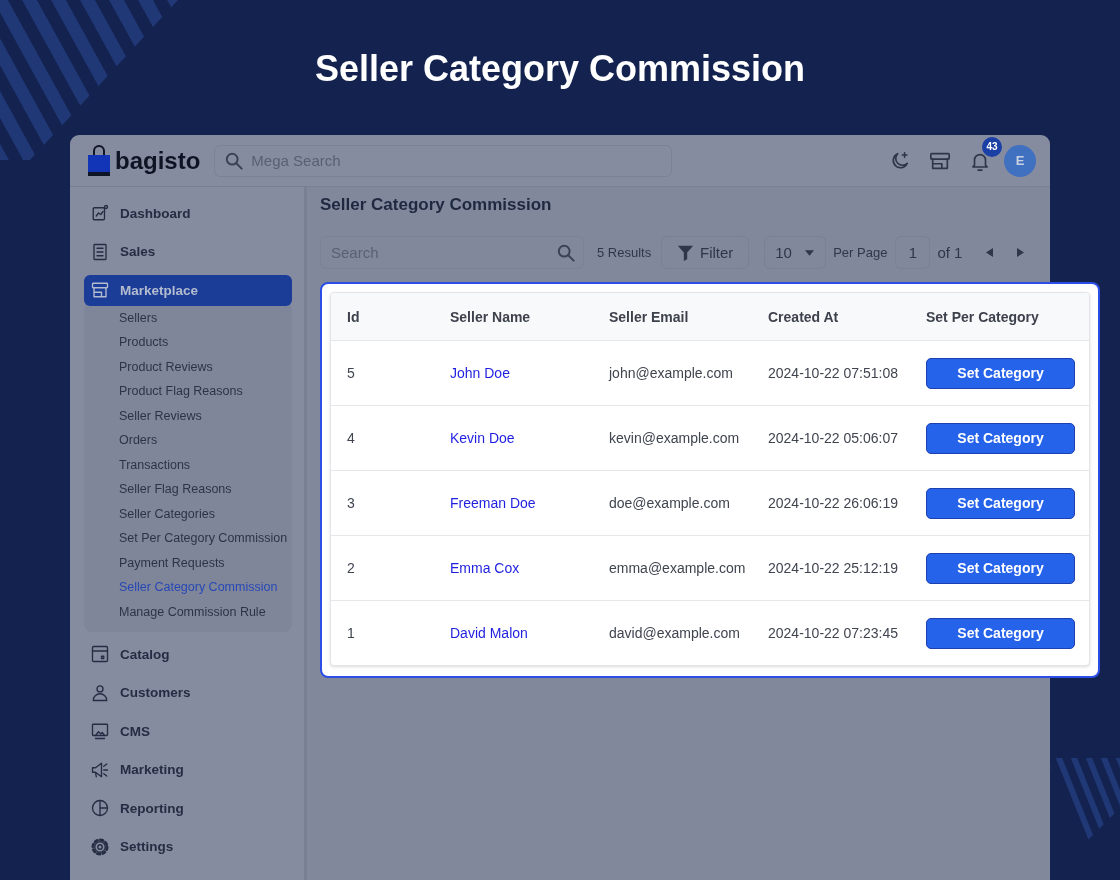 Image resolution: width=1120 pixels, height=880 pixels. I want to click on table-cell: 2, so click(351, 568).